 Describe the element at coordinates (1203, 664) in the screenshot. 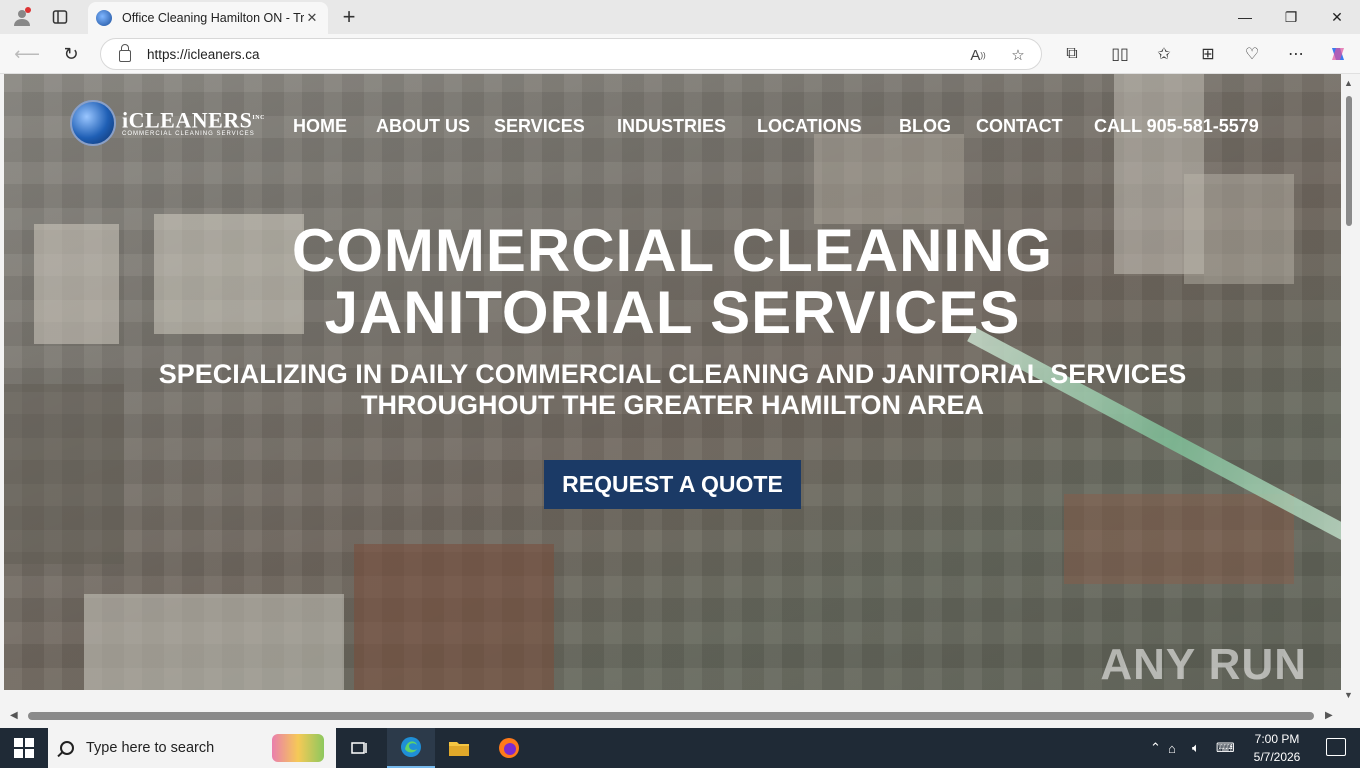

I see `anyrun-watermark: ANY RUN` at that location.